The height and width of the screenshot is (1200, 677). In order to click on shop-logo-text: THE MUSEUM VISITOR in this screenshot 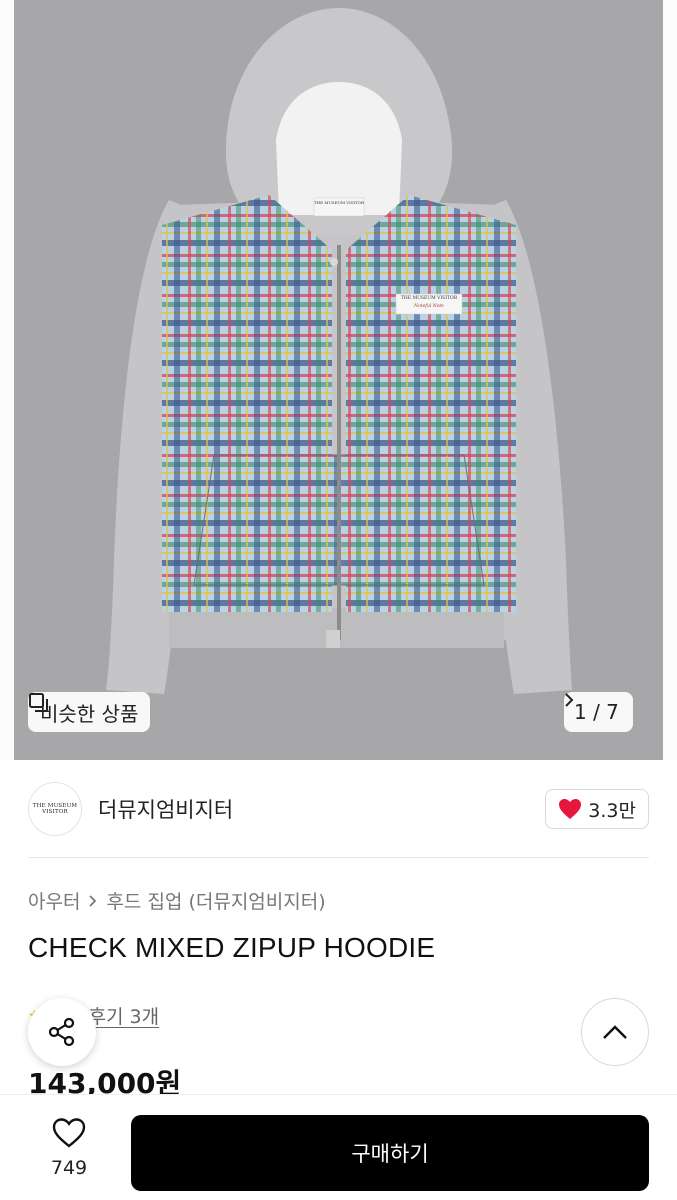, I will do `click(55, 808)`.